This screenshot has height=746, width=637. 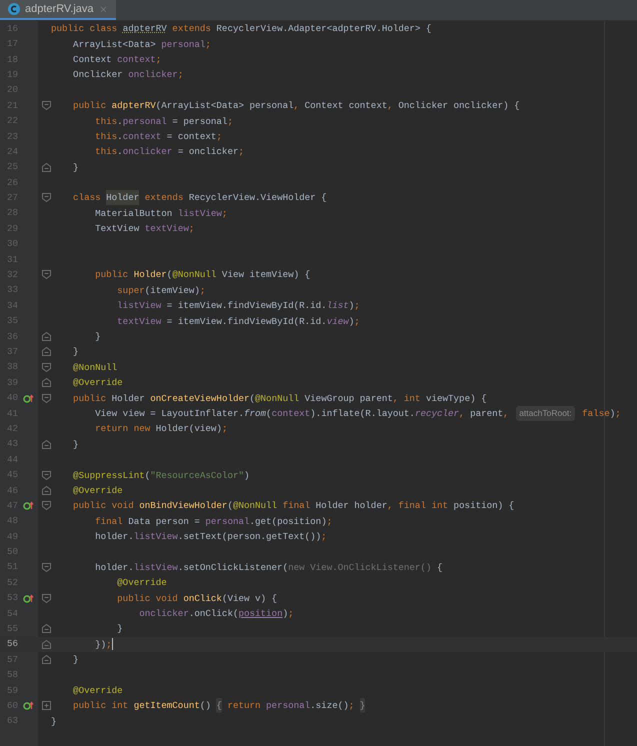 I want to click on code-text: public adpterRV(ArrayList<Data> personal, Context context, Onclicker onclicker) {, so click(x=296, y=106).